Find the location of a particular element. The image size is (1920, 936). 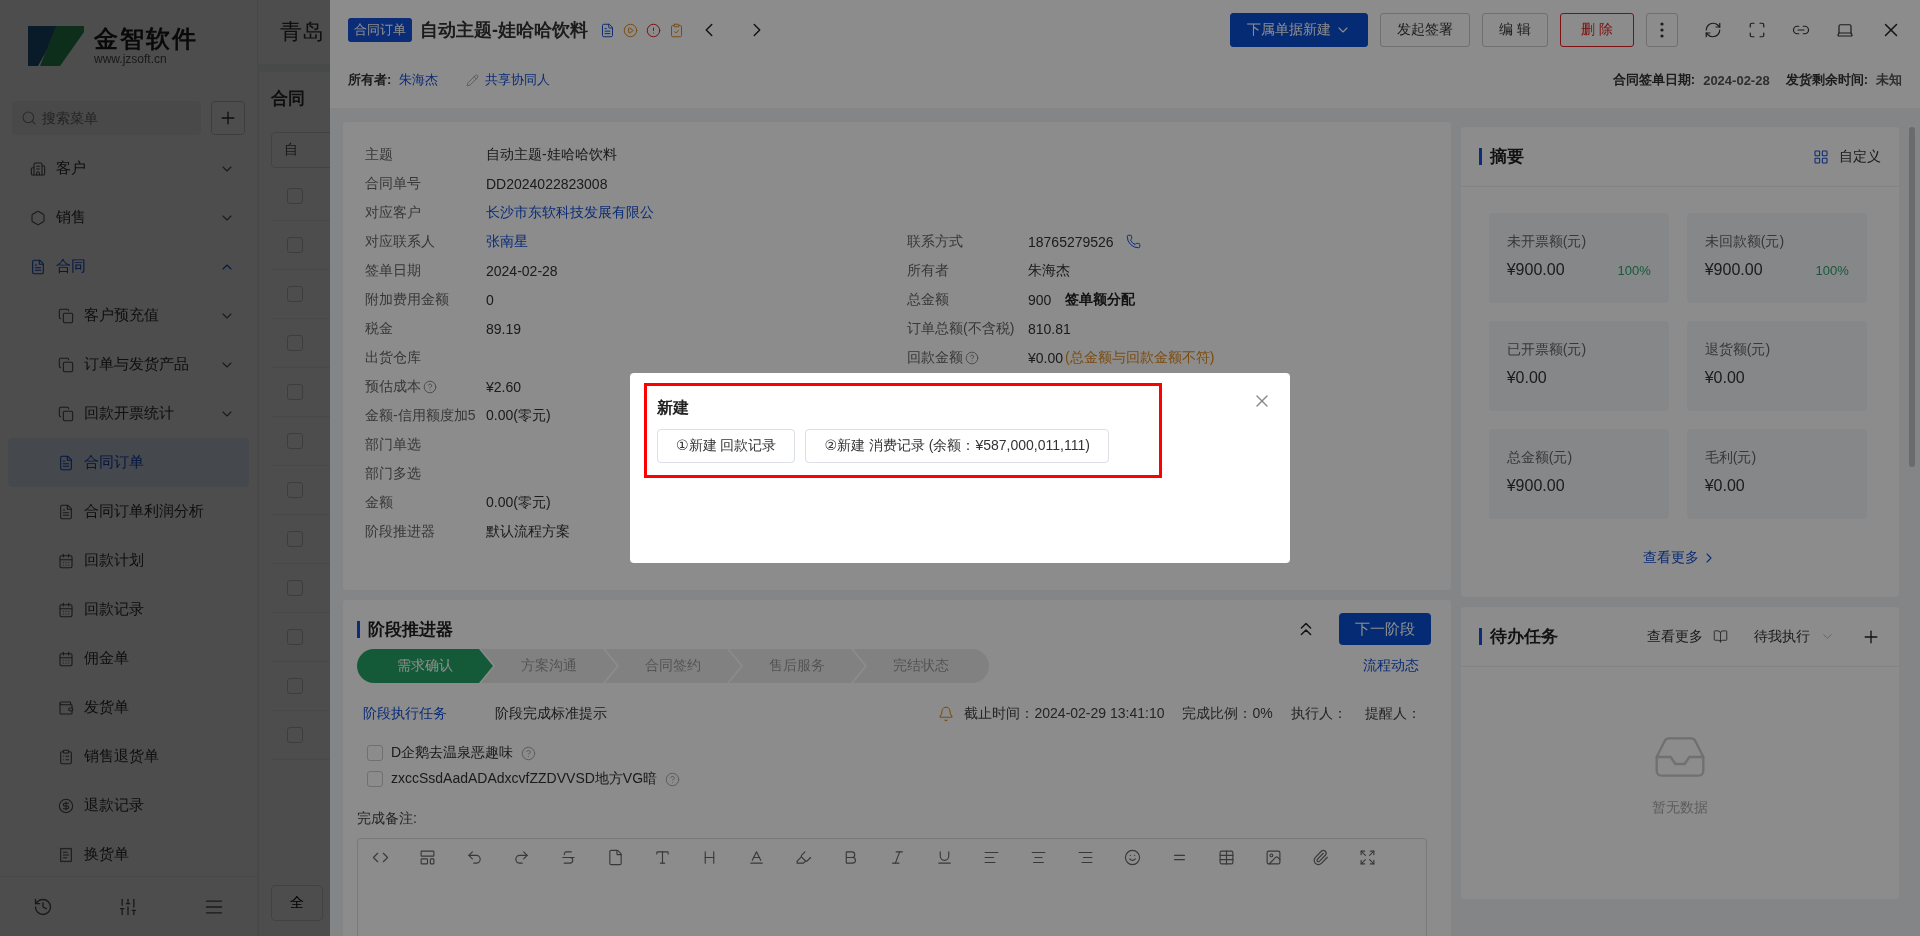

share-link: 共享协同人 is located at coordinates (508, 80).